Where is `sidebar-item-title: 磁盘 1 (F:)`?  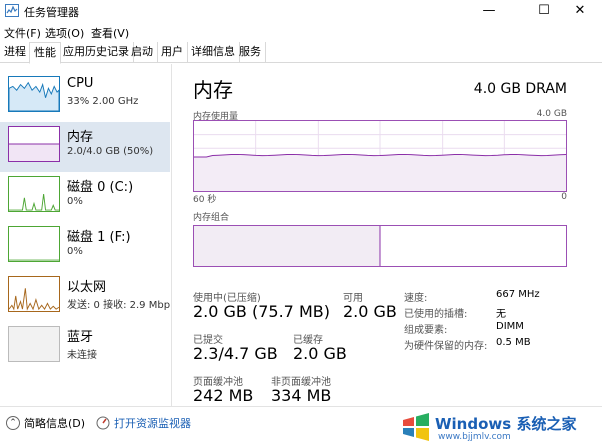
sidebar-item-title: 磁盘 1 (F:) is located at coordinates (99, 237).